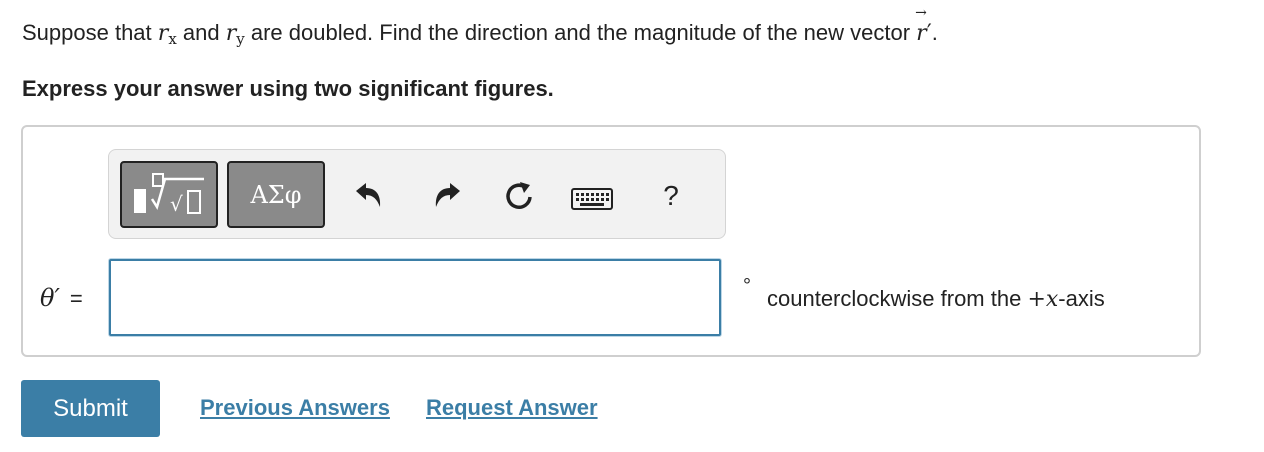  What do you see at coordinates (167, 34) in the screenshot?
I see `rx-symbol: rx` at bounding box center [167, 34].